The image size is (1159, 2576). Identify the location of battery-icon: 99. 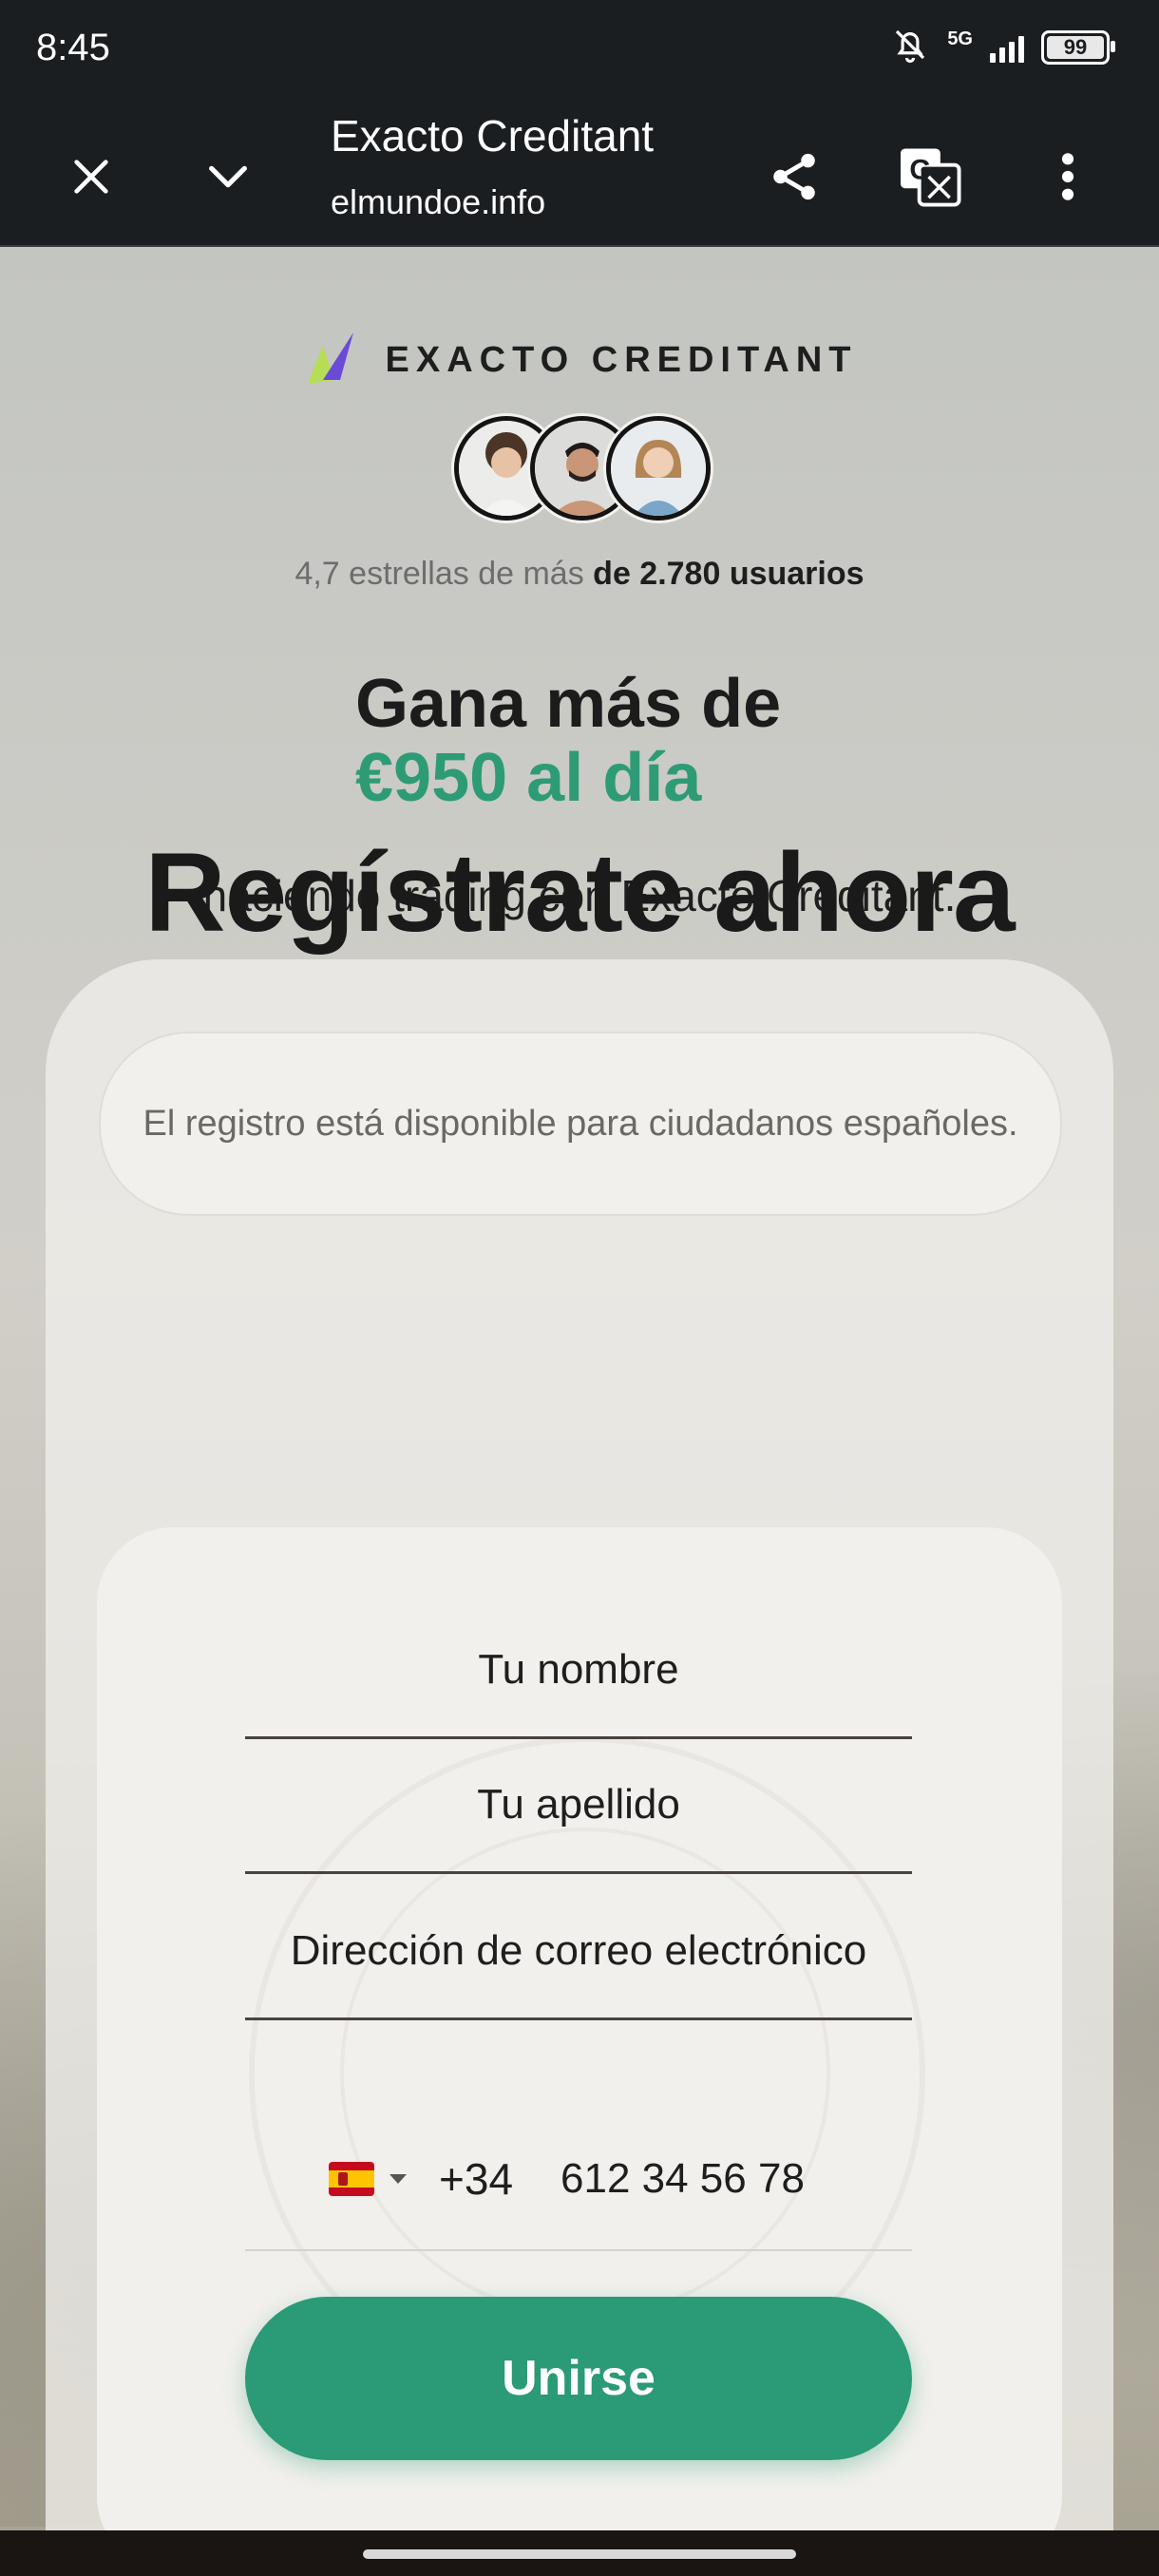
(1078, 47).